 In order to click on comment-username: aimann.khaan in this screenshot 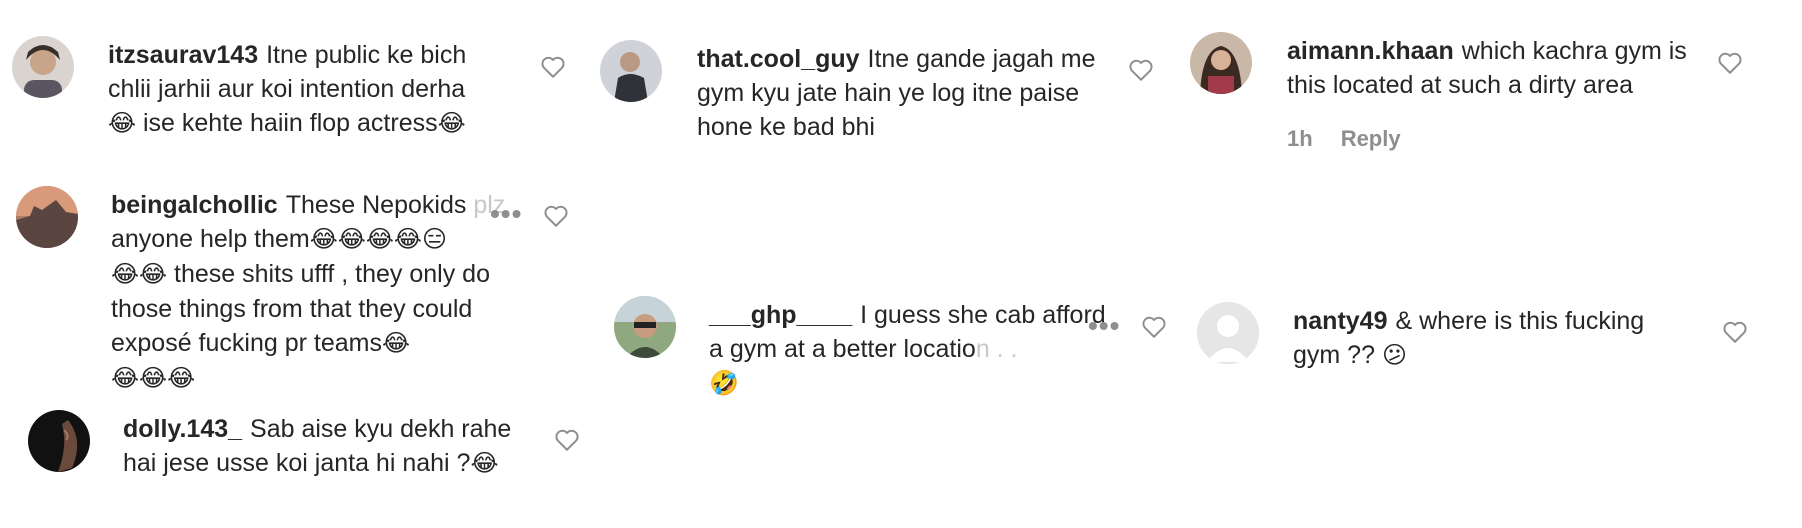, I will do `click(1370, 51)`.